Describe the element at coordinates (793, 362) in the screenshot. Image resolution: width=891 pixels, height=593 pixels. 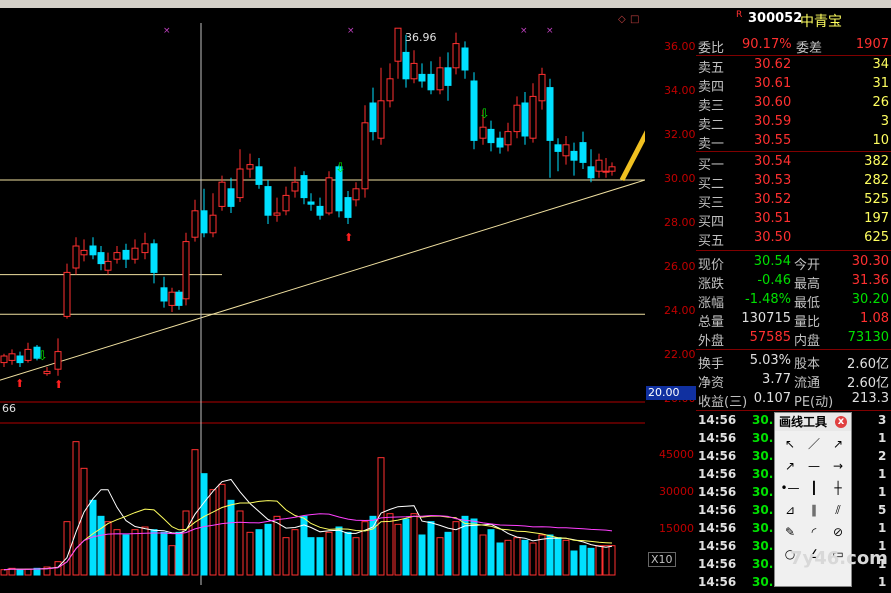
I see `fin-row: 换手 5.03% 股本 2.60亿` at that location.